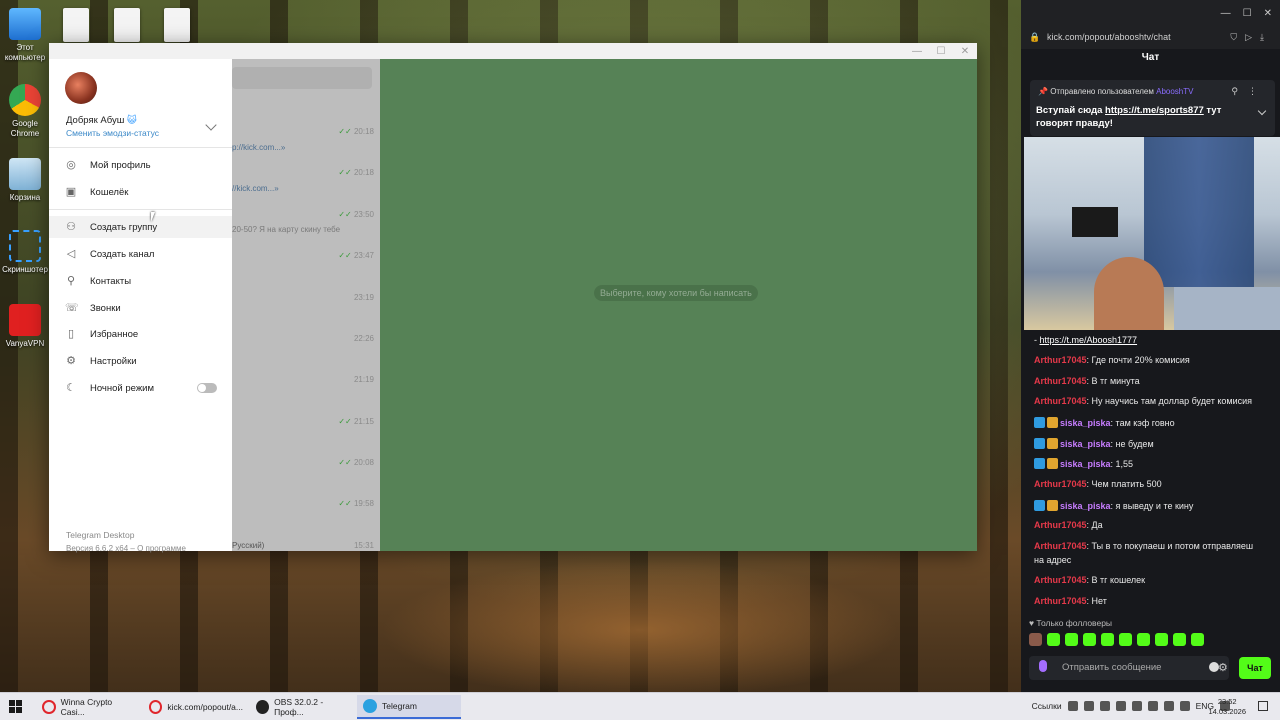  Describe the element at coordinates (1089, 340) in the screenshot. I see `message-link: https://t.me/Aboosh1777` at that location.